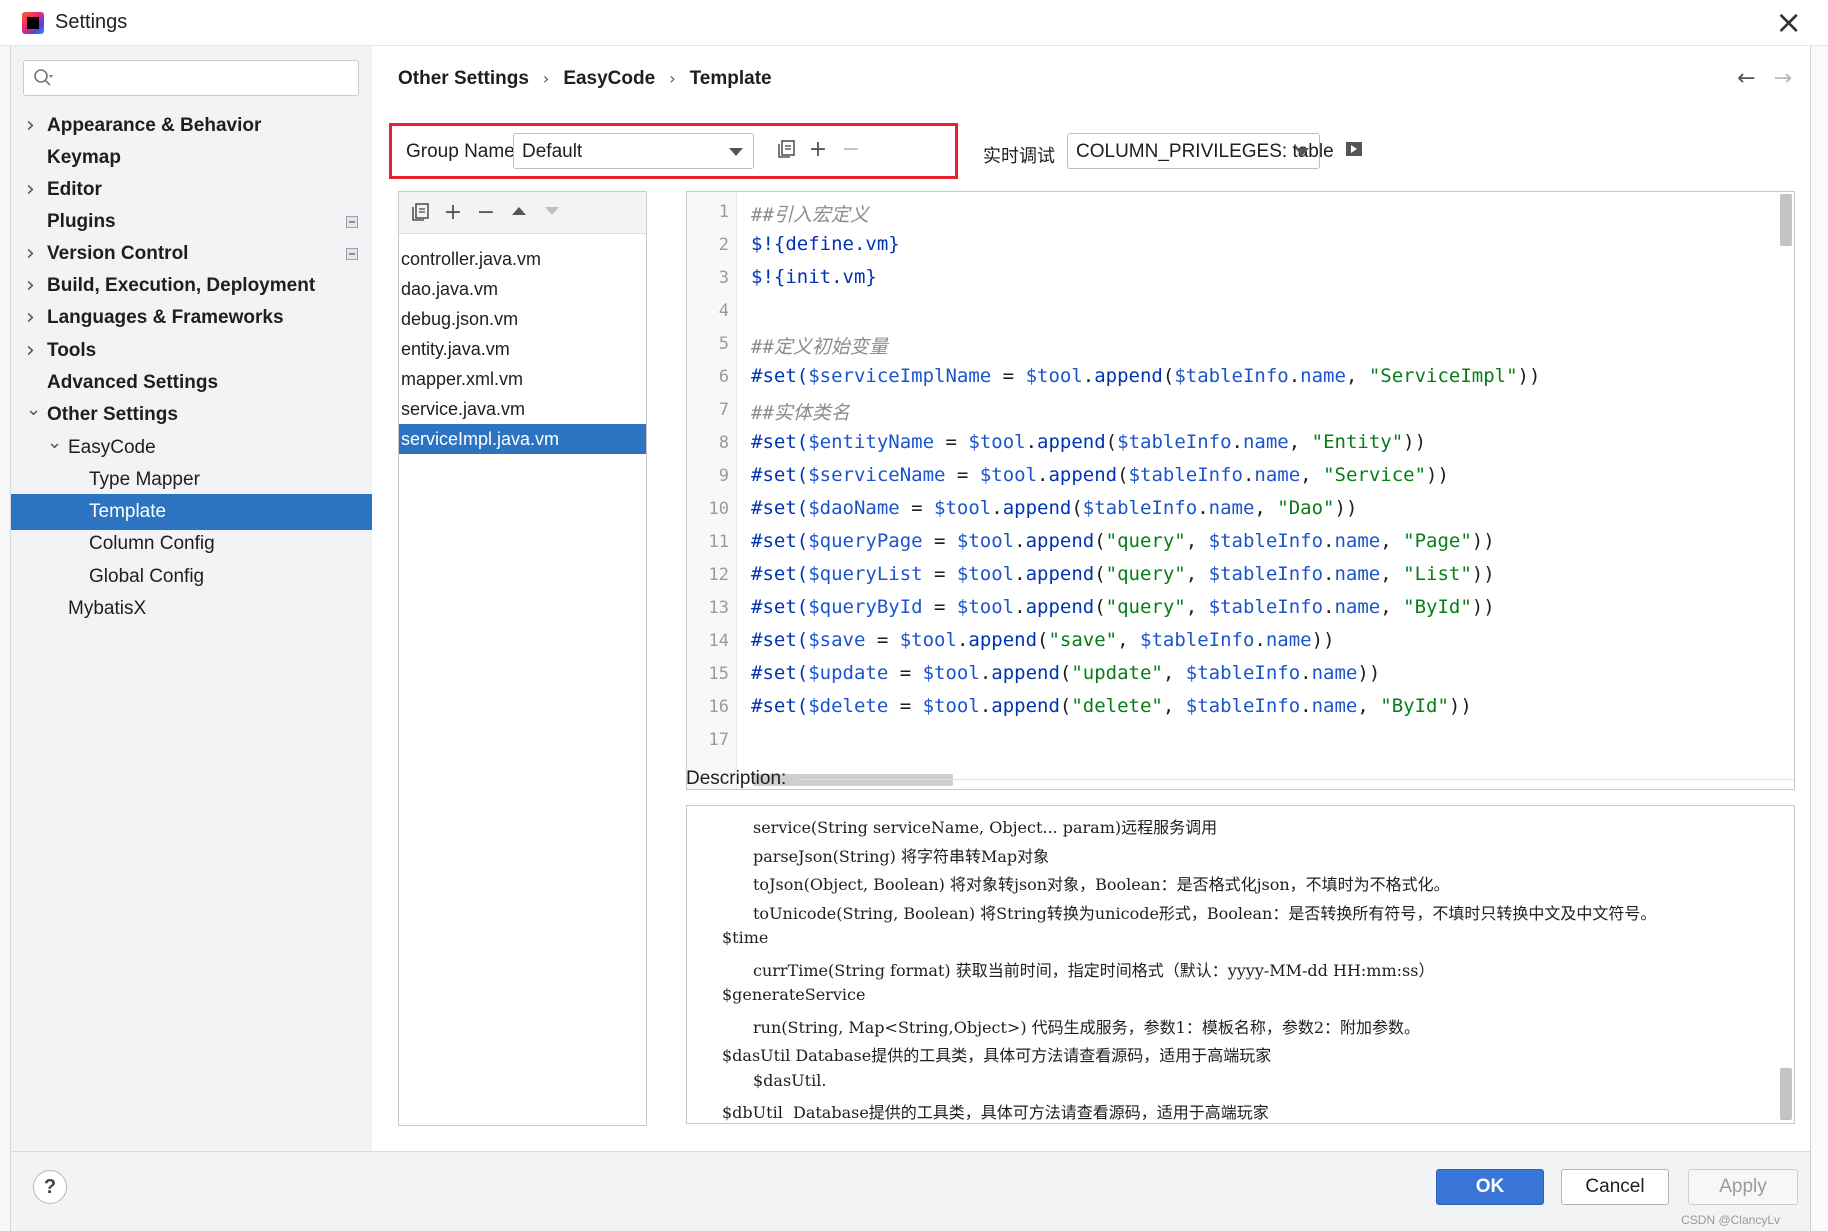  Describe the element at coordinates (522, 289) in the screenshot. I see `template-list-item: dao.java.vm` at that location.